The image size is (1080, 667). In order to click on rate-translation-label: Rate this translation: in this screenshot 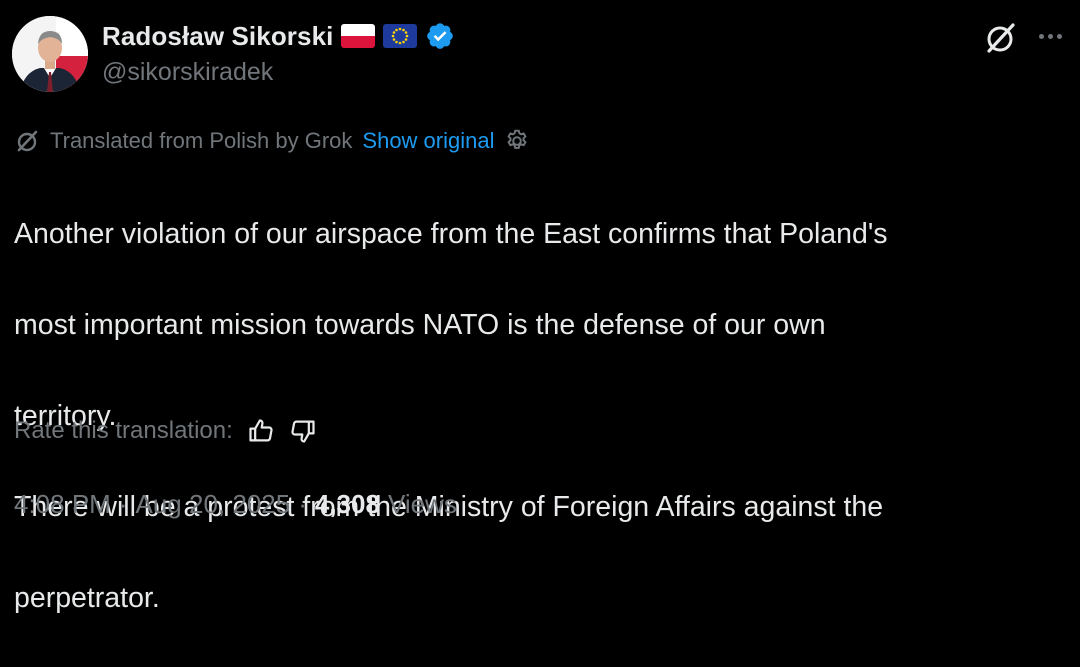, I will do `click(123, 430)`.